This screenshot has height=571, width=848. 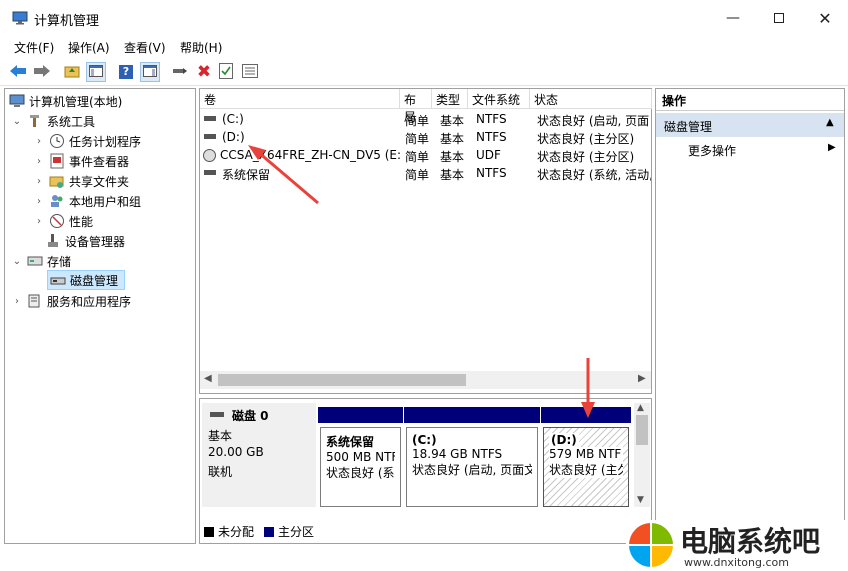 I want to click on cd-drive-icon, so click(x=209, y=155).